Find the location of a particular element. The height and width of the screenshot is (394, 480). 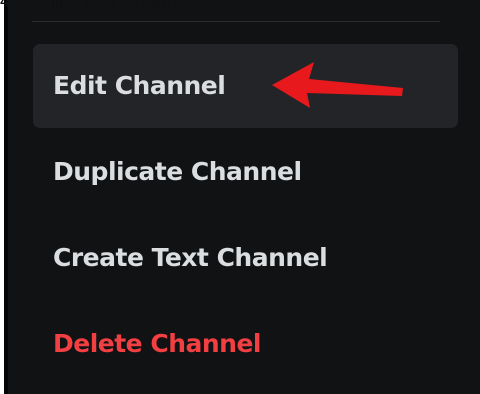

step-caption: 4.2. Click Edit Channel is located at coordinates (96, 6).